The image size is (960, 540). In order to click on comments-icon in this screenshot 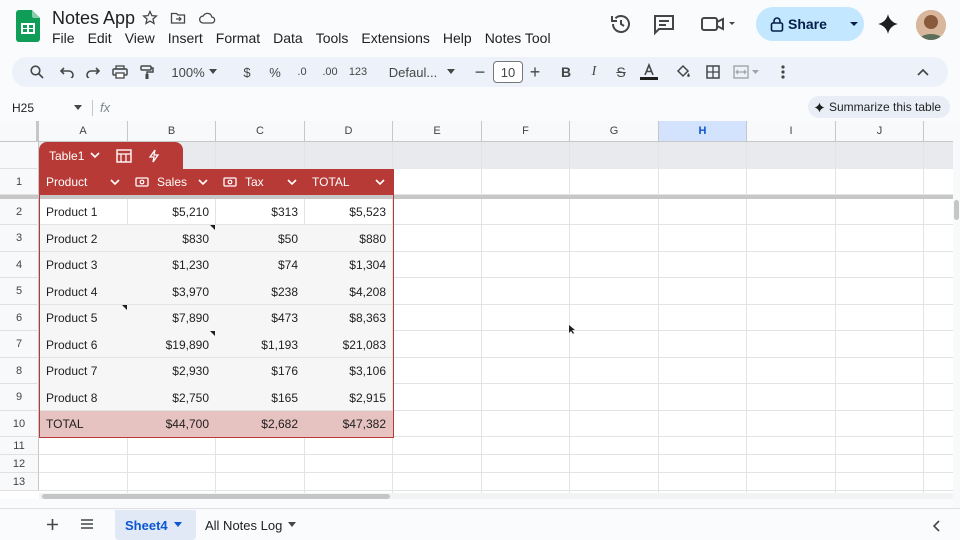, I will do `click(664, 24)`.